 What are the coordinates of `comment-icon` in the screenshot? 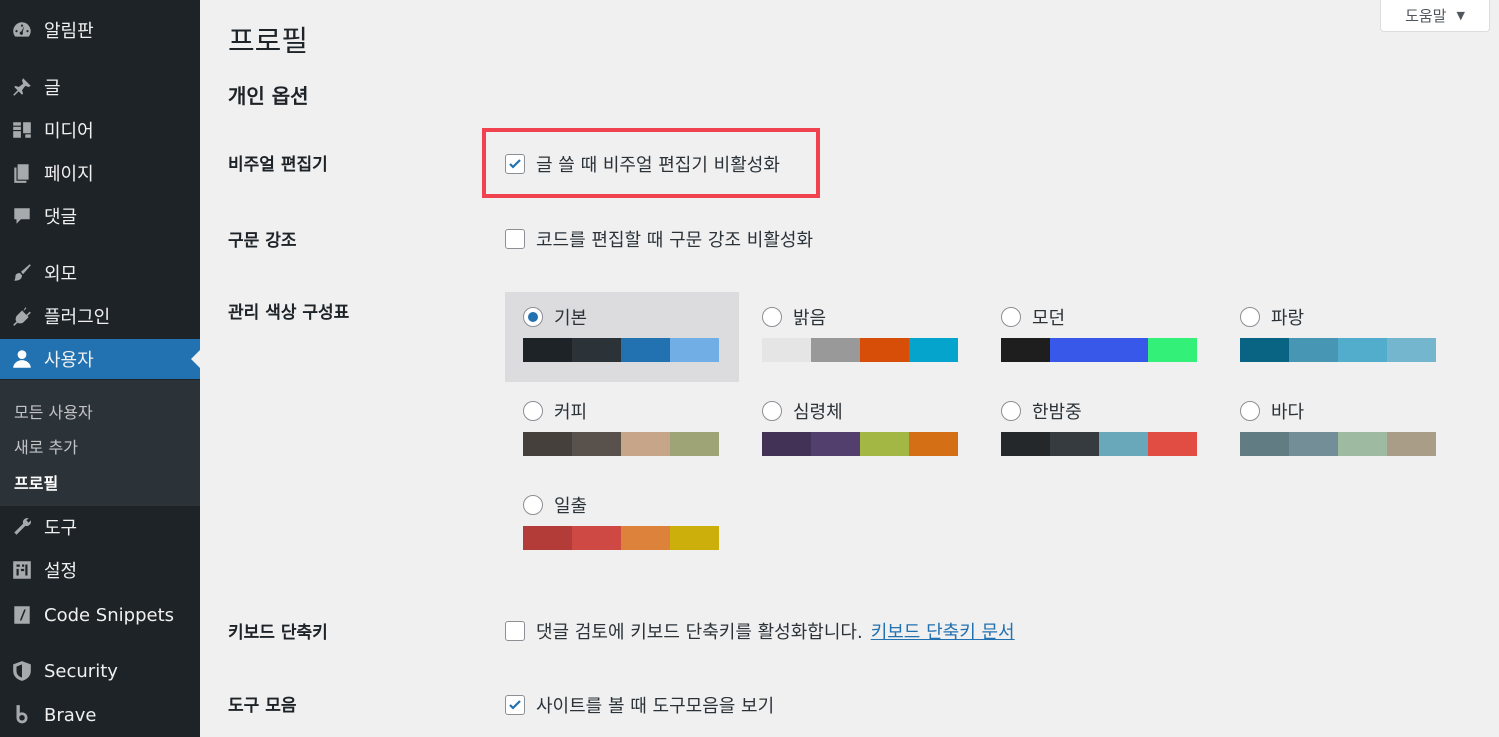 It's located at (22, 216).